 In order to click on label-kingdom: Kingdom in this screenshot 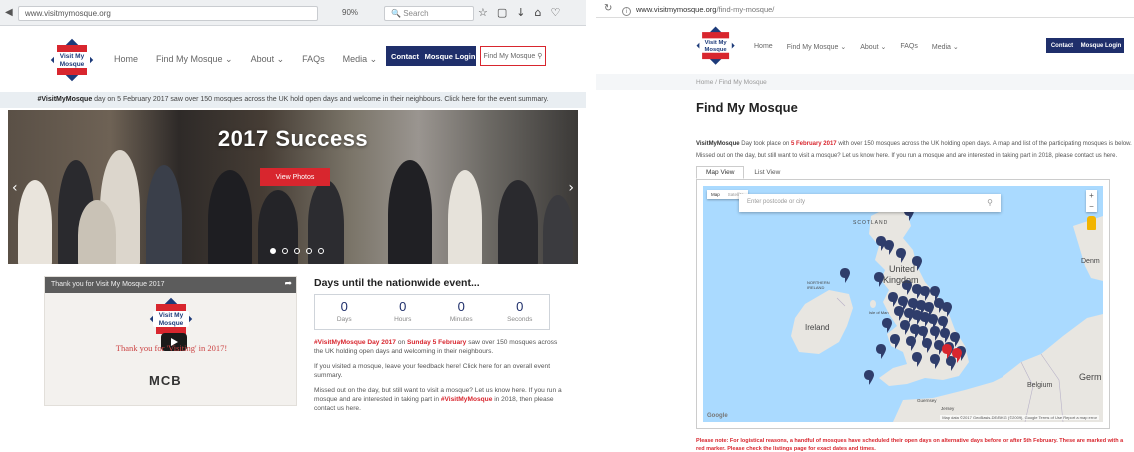, I will do `click(901, 280)`.